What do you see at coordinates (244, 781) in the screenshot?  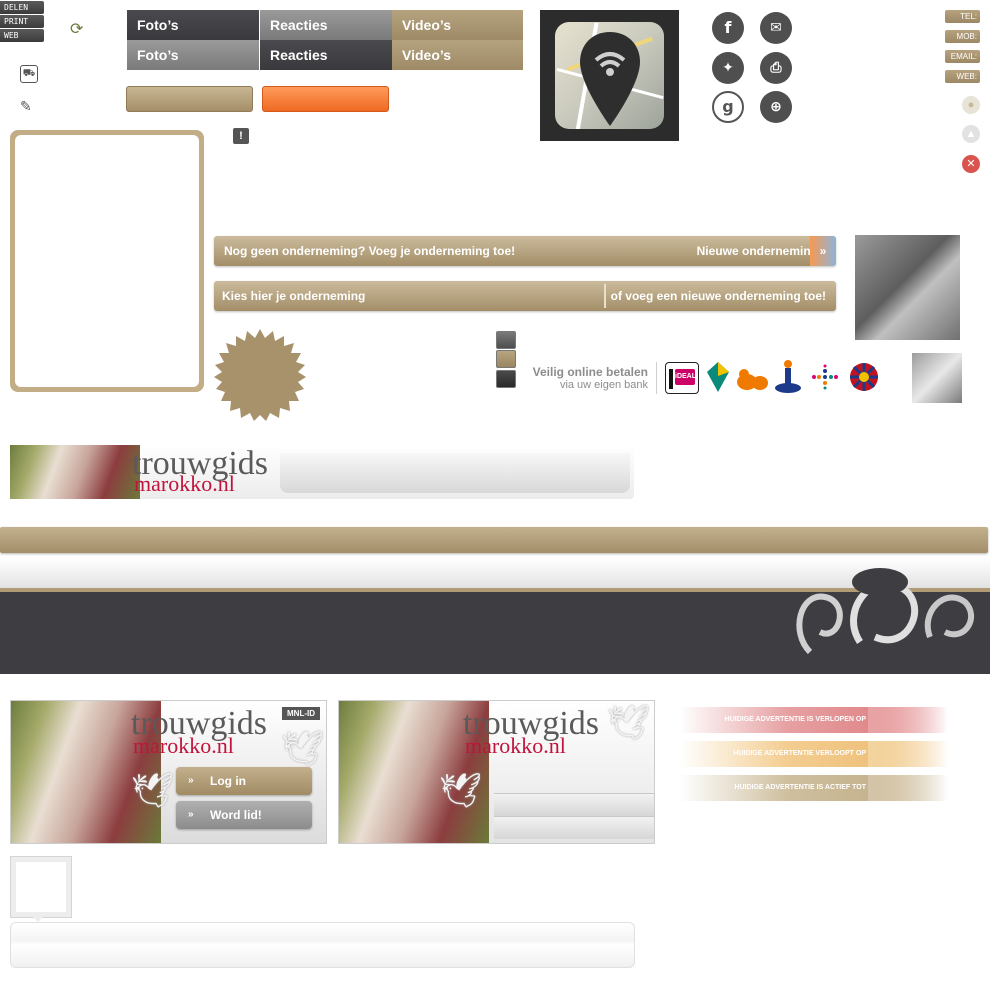 I see `login-button: » Log in` at bounding box center [244, 781].